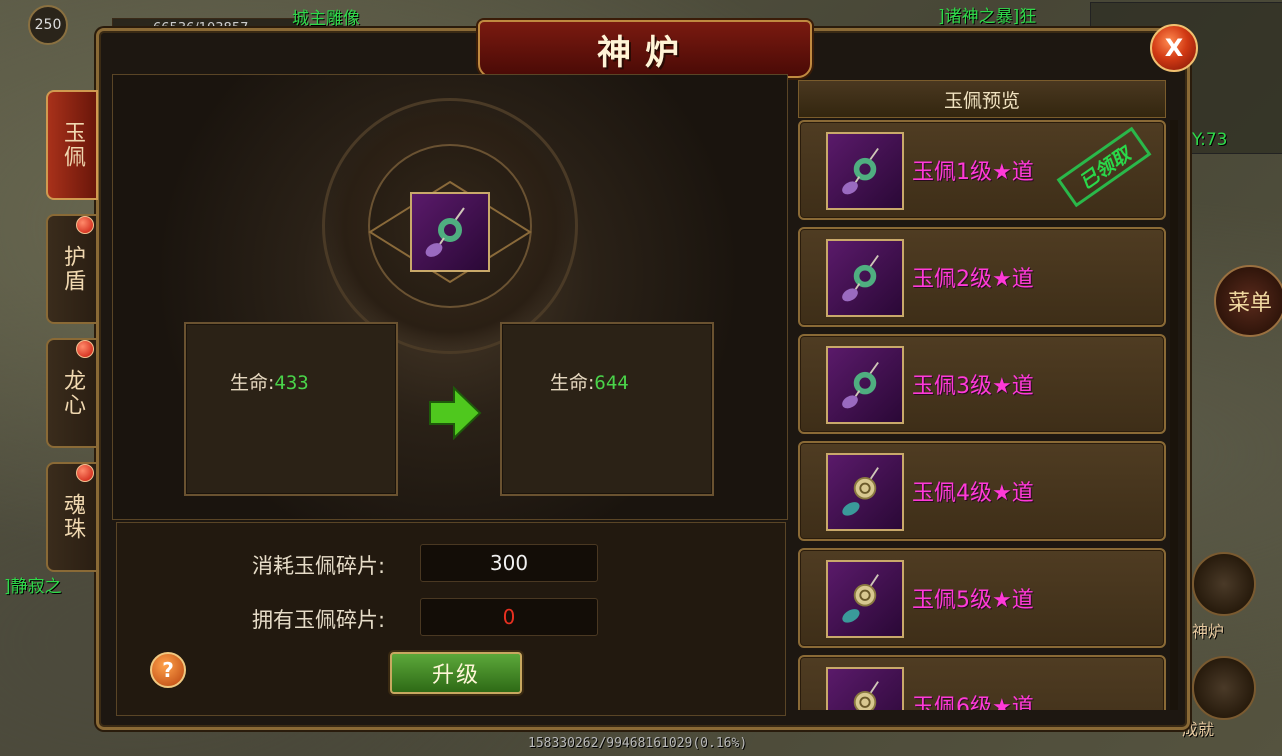  I want to click on preview-item-name: 玉佩2级★道, so click(973, 279).